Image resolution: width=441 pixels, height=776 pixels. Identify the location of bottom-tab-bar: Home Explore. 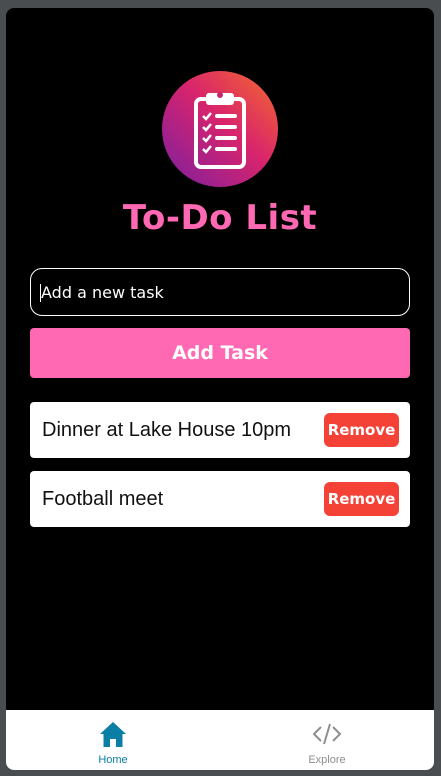
(220, 740).